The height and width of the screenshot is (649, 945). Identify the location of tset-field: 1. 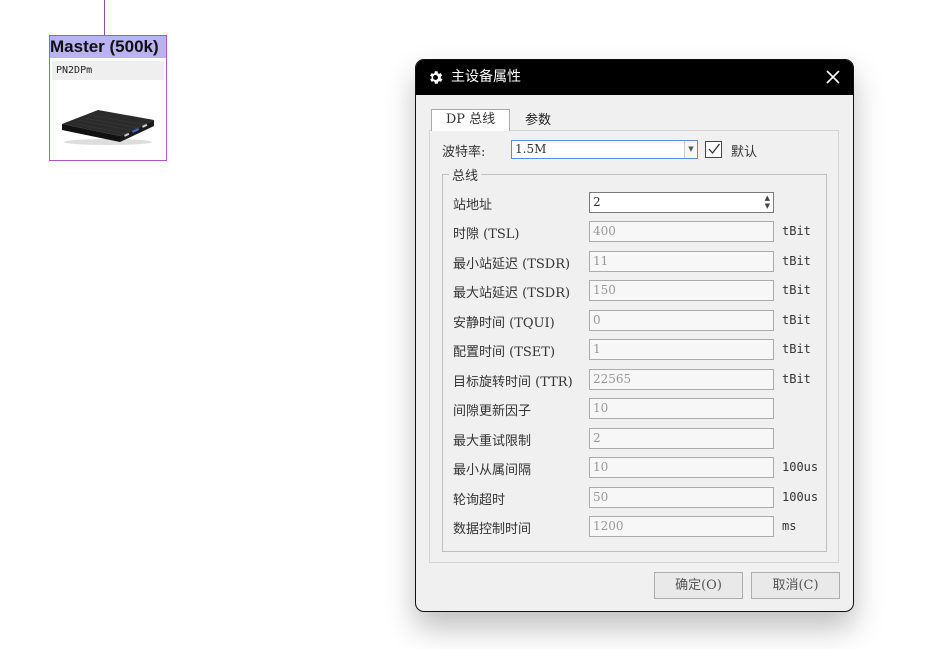
(681, 349).